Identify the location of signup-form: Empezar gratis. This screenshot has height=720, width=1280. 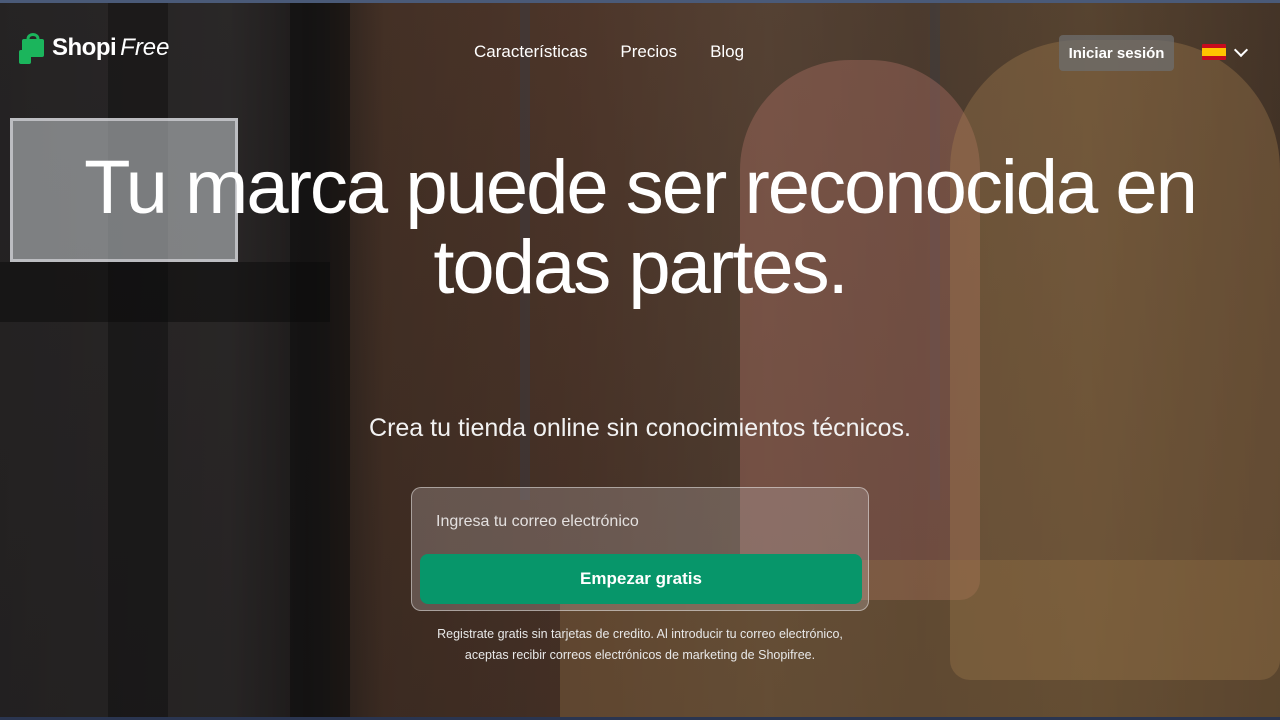
(640, 549).